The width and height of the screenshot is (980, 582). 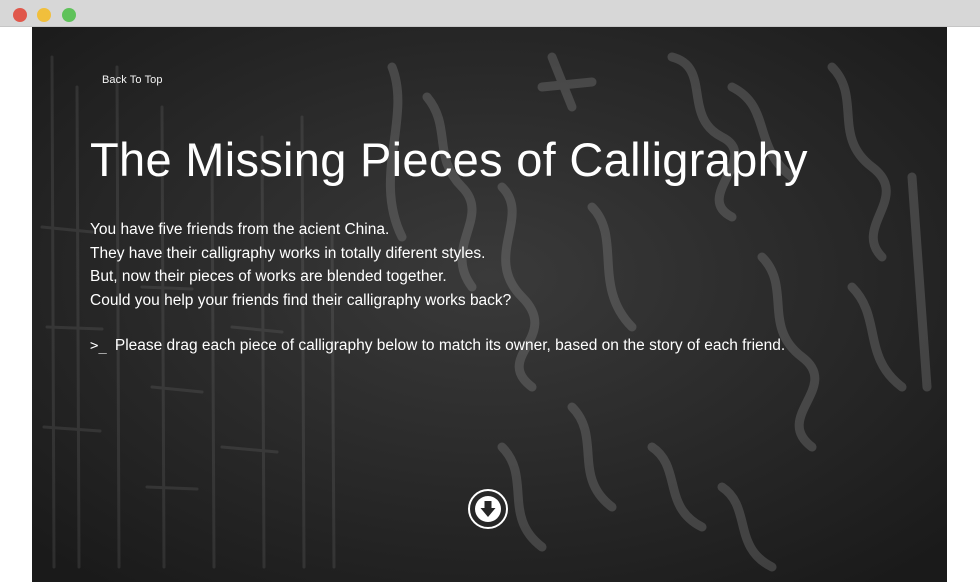 What do you see at coordinates (98, 346) in the screenshot?
I see `terminal-prompt-icon: >_` at bounding box center [98, 346].